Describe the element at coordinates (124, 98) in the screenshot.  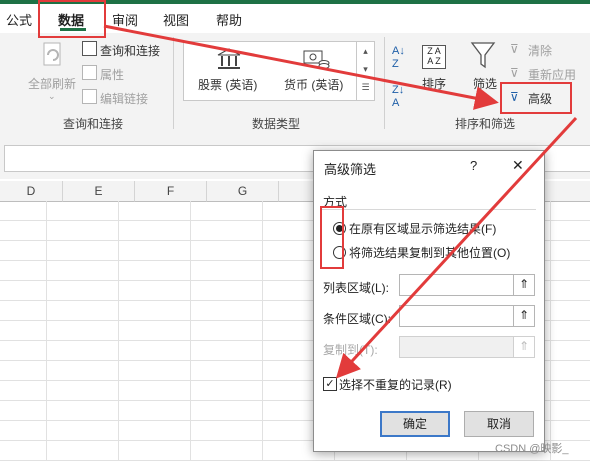
I see `edit-links-button: 编辑链接` at that location.